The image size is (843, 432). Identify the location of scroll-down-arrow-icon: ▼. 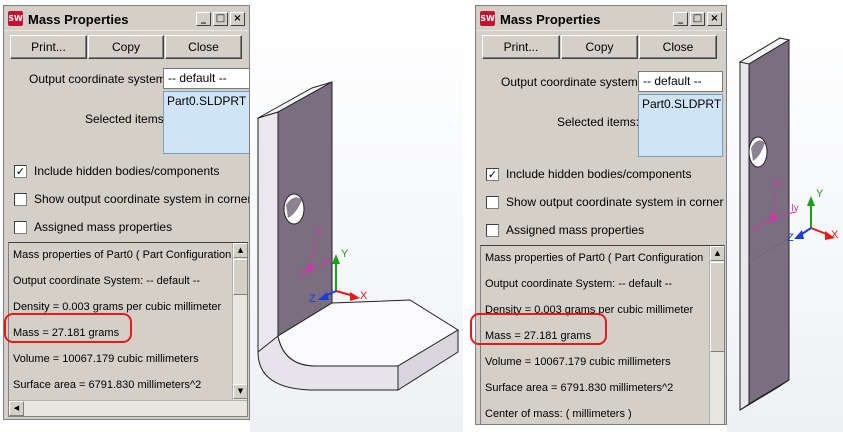
(240, 391).